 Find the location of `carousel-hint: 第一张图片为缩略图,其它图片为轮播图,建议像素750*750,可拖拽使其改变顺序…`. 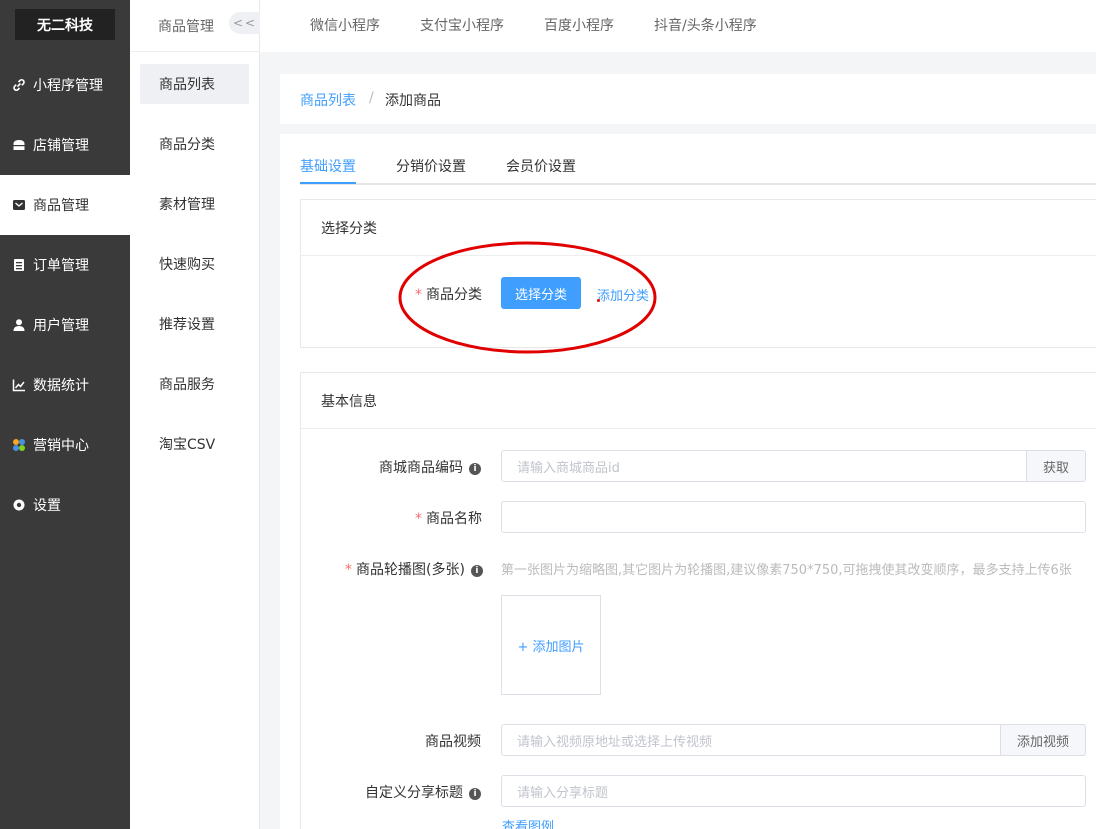

carousel-hint: 第一张图片为缩略图,其它图片为轮播图,建议像素750*750,可拖拽使其改变顺序… is located at coordinates (786, 570).